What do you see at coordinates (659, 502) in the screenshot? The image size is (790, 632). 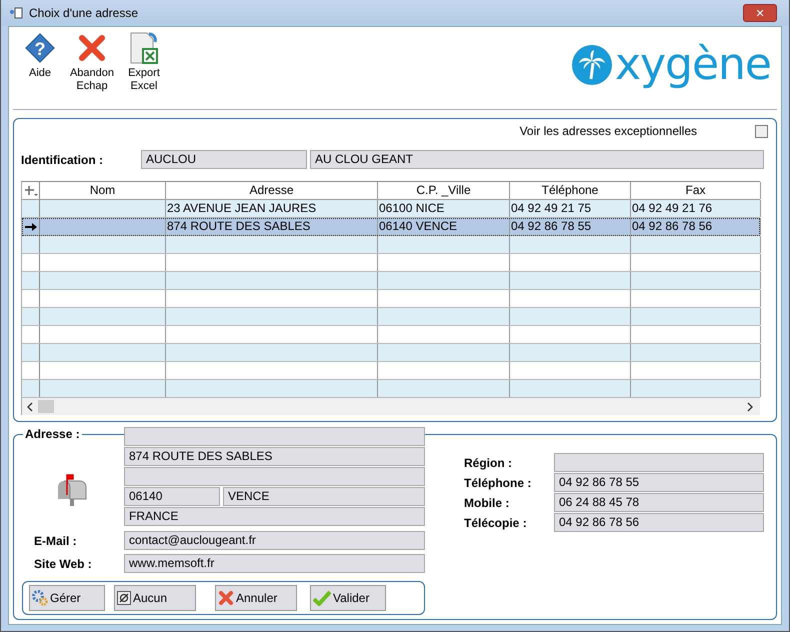 I see `contact-field: 06 24 88 45 78` at bounding box center [659, 502].